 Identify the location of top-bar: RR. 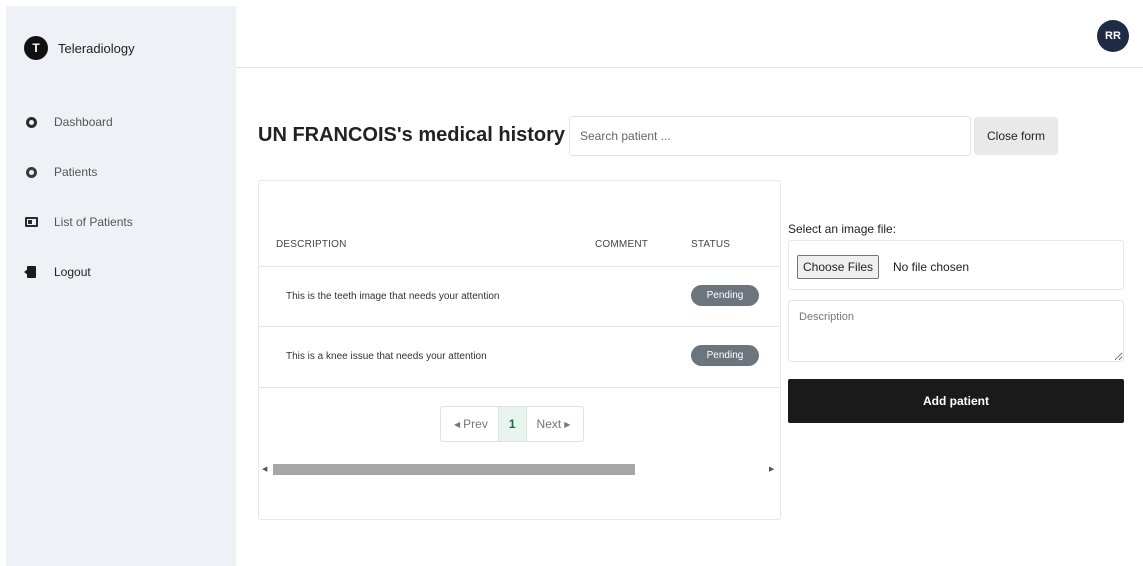
(689, 34).